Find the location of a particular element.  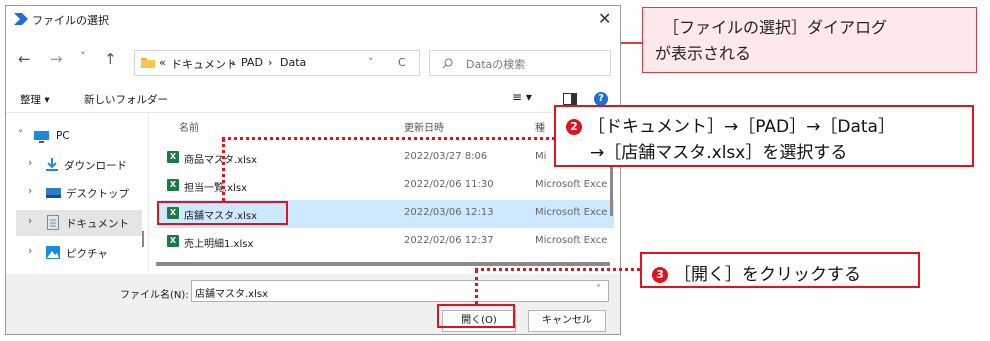

desktop-icon is located at coordinates (53, 193).